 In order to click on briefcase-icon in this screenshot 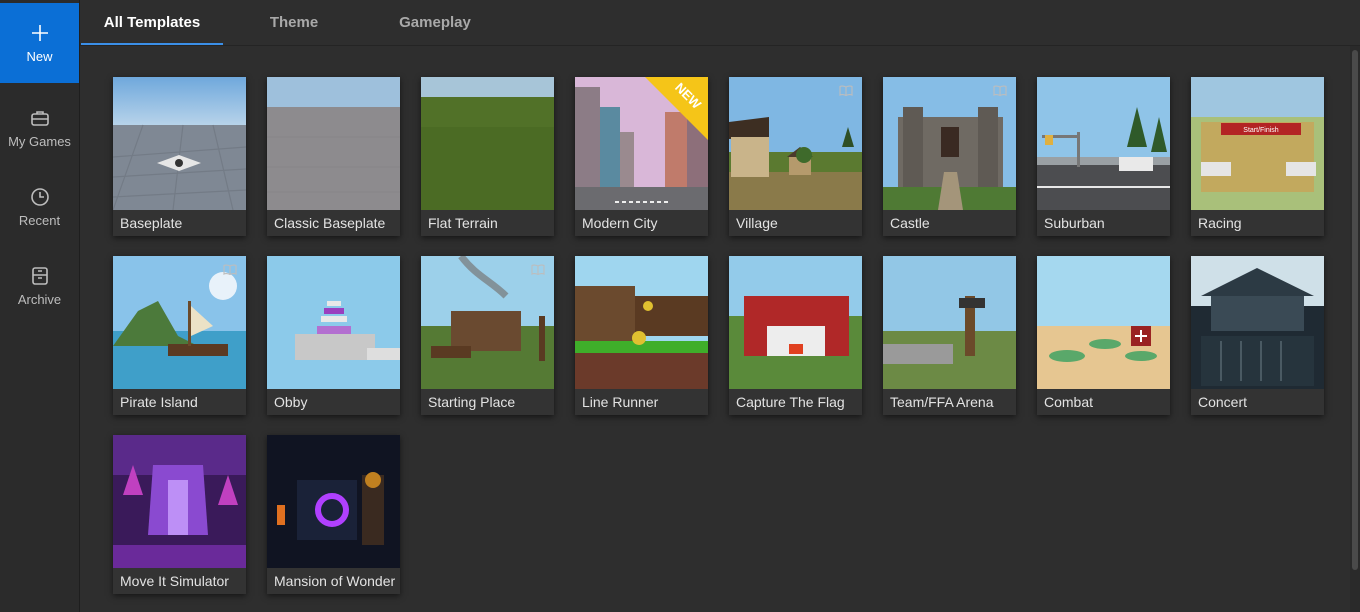, I will do `click(39, 118)`.